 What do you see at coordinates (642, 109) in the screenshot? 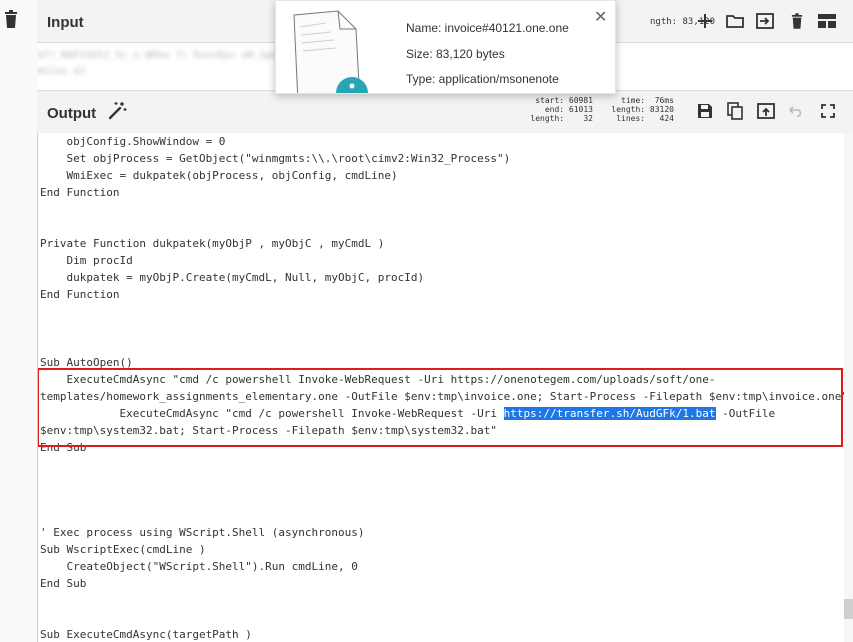
I see `output-stats: time: 76ms length: 83120 lines: 424` at bounding box center [642, 109].